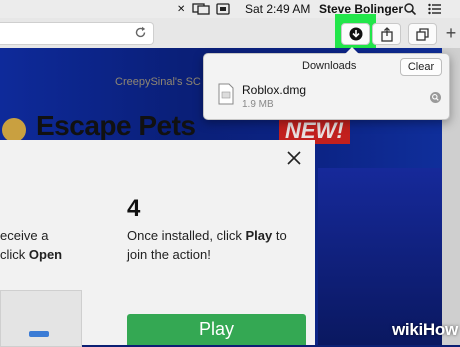 The width and height of the screenshot is (460, 347). Describe the element at coordinates (435, 10) in the screenshot. I see `list-icon` at that location.